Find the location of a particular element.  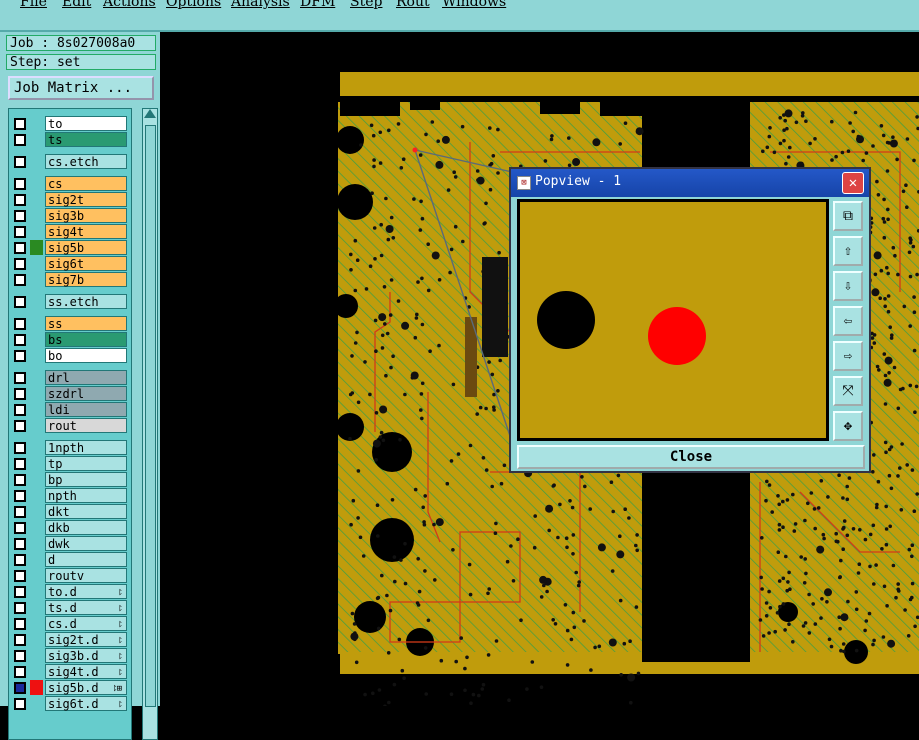

layer-row: sig2t is located at coordinates (69, 199).